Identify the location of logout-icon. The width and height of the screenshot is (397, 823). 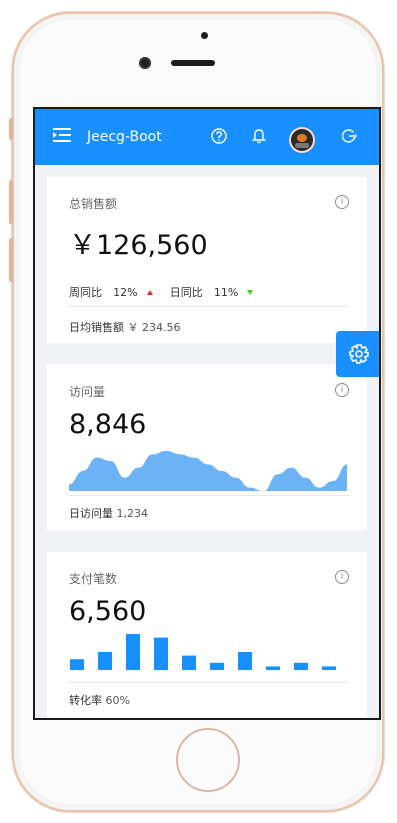
(349, 136).